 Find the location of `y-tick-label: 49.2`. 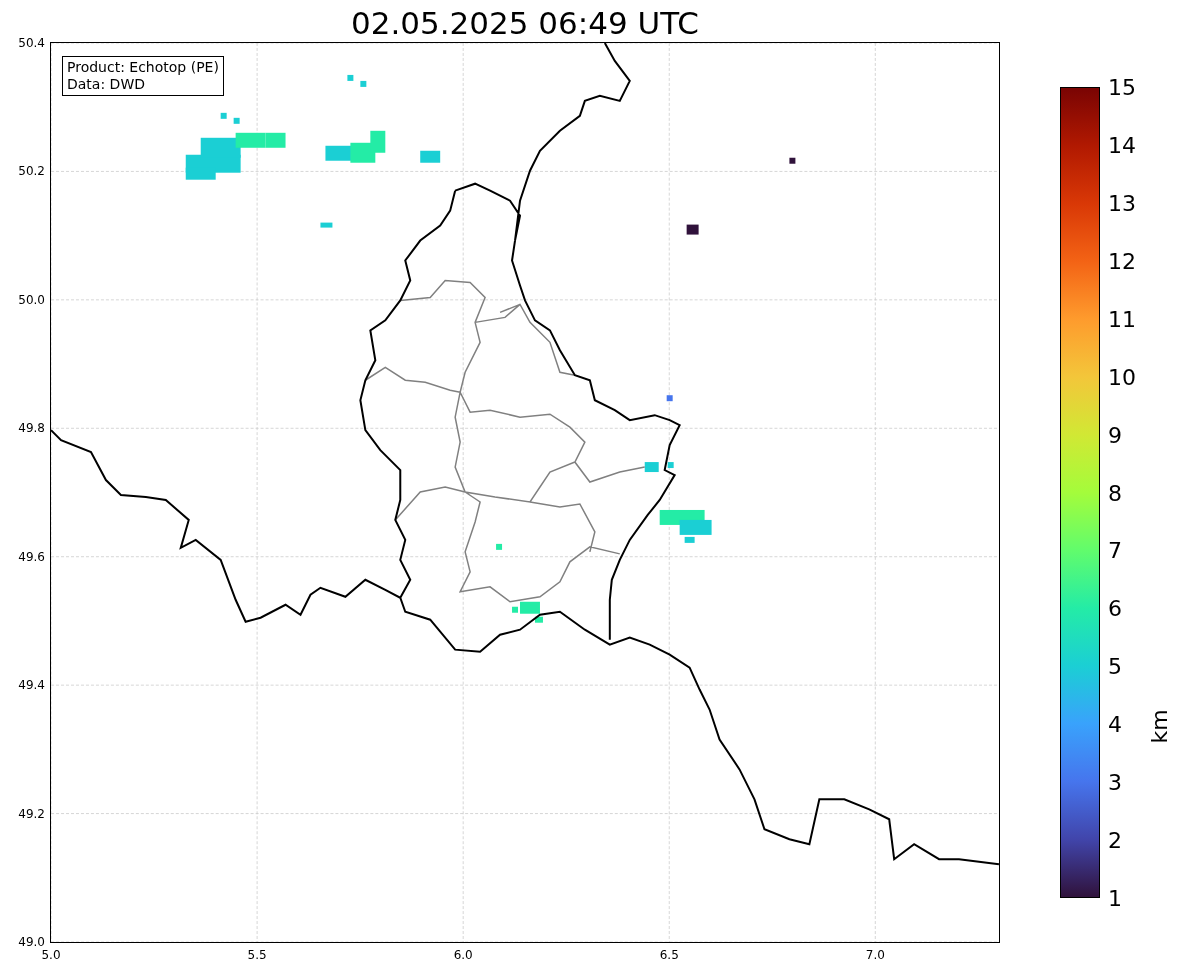

y-tick-label: 49.2 is located at coordinates (31, 813).